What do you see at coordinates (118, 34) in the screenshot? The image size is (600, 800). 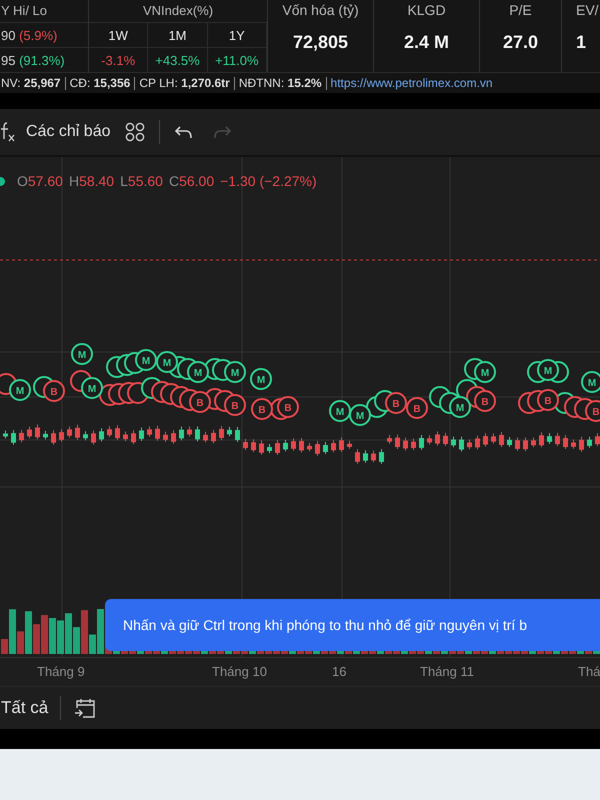 I see `period-label: 1W` at bounding box center [118, 34].